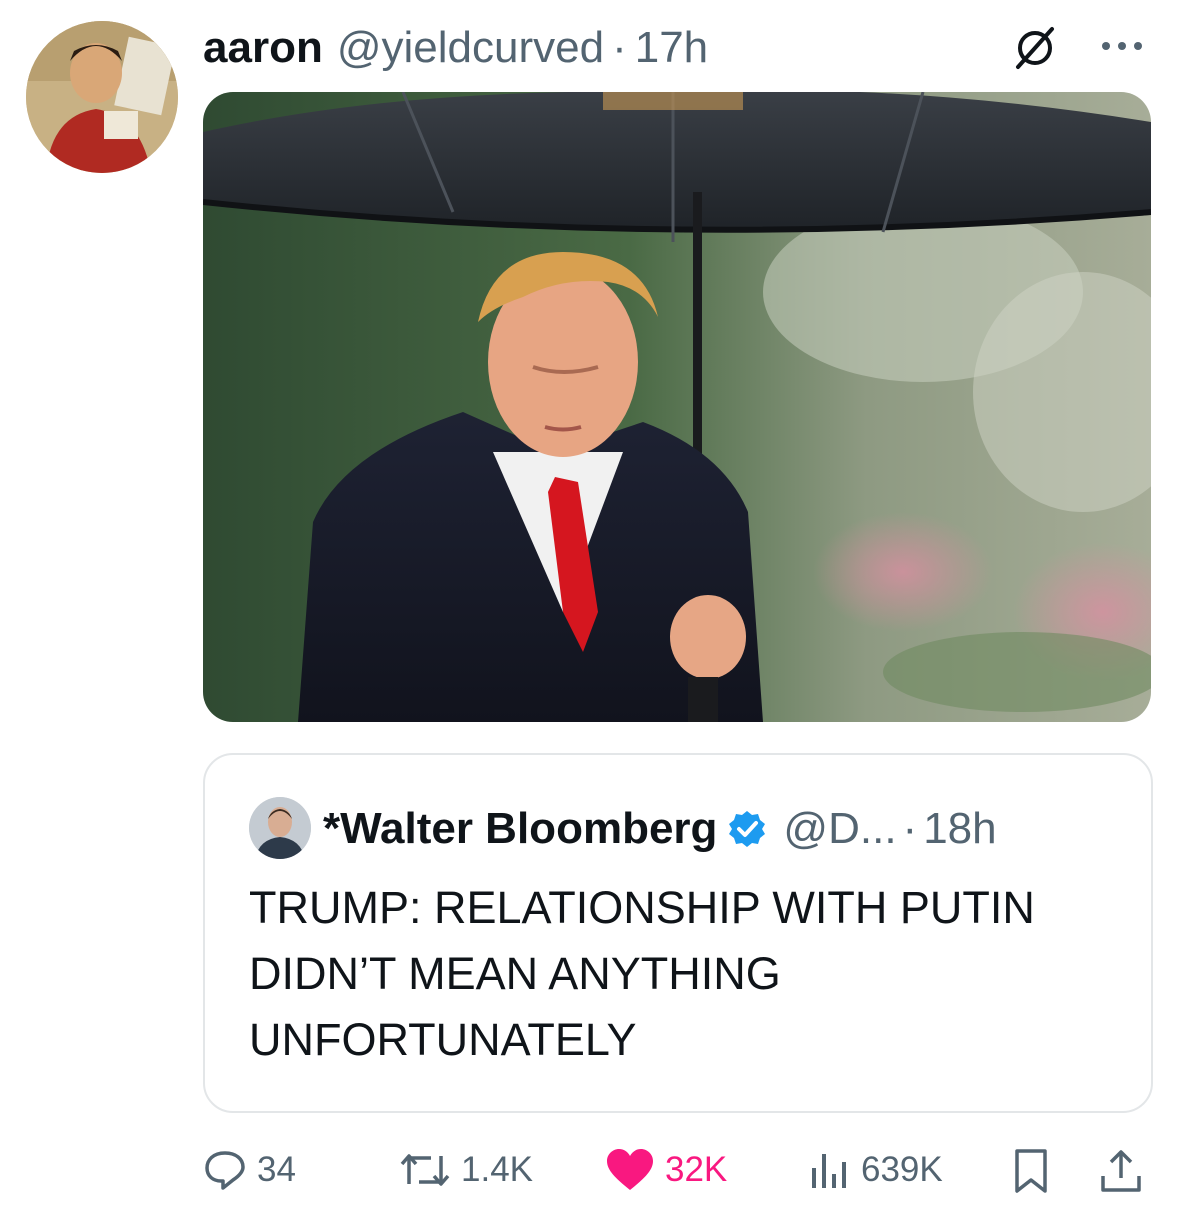 Image resolution: width=1179 pixels, height=1219 pixels. What do you see at coordinates (902, 1169) in the screenshot?
I see `views-count: 639K` at bounding box center [902, 1169].